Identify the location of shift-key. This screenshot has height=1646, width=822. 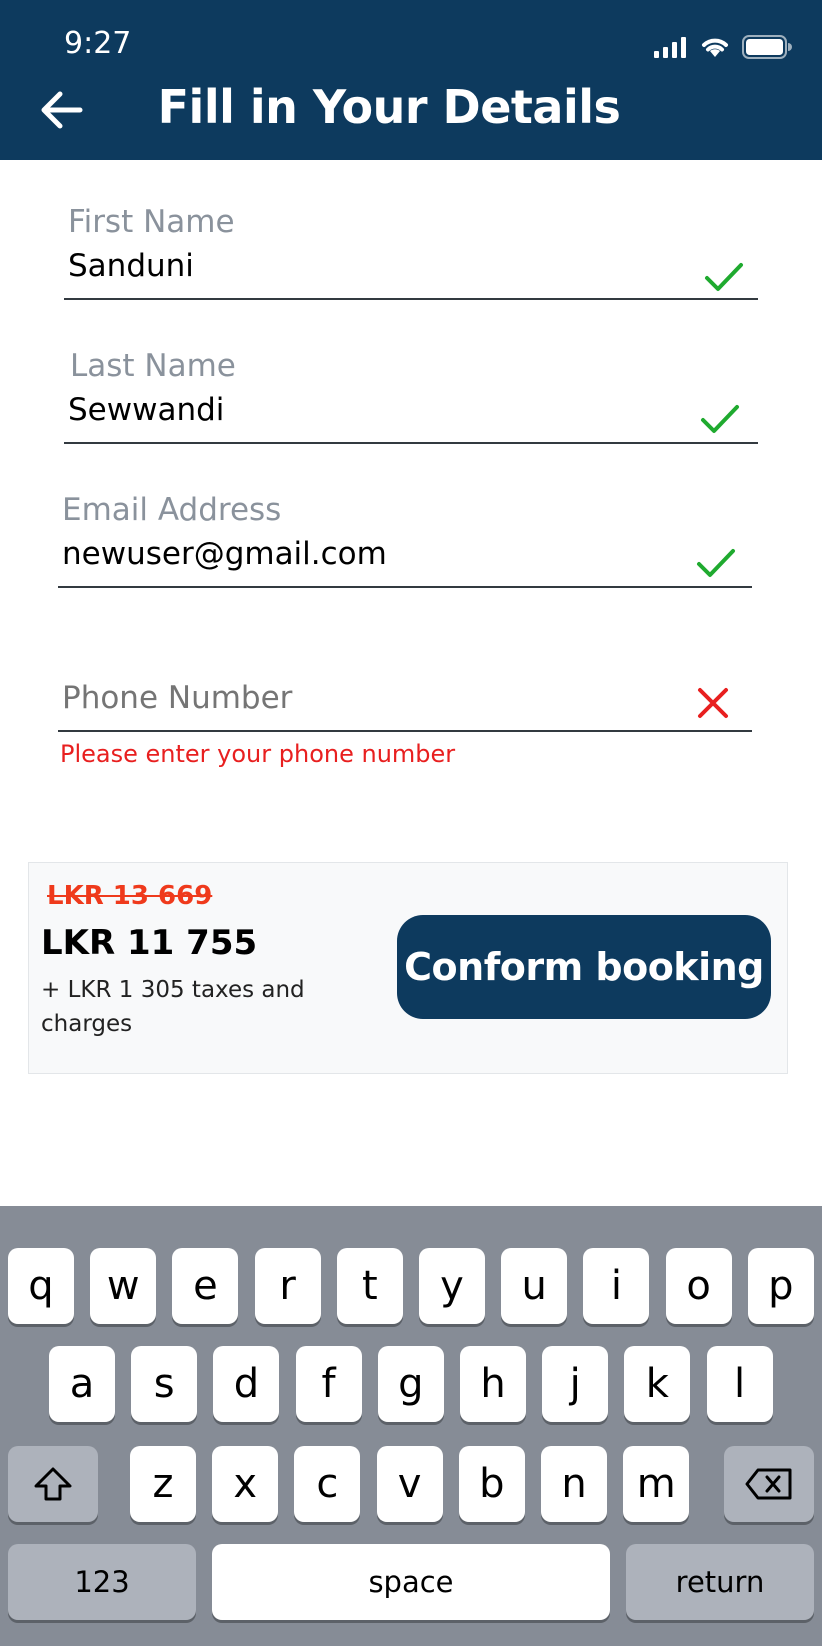
(53, 1484).